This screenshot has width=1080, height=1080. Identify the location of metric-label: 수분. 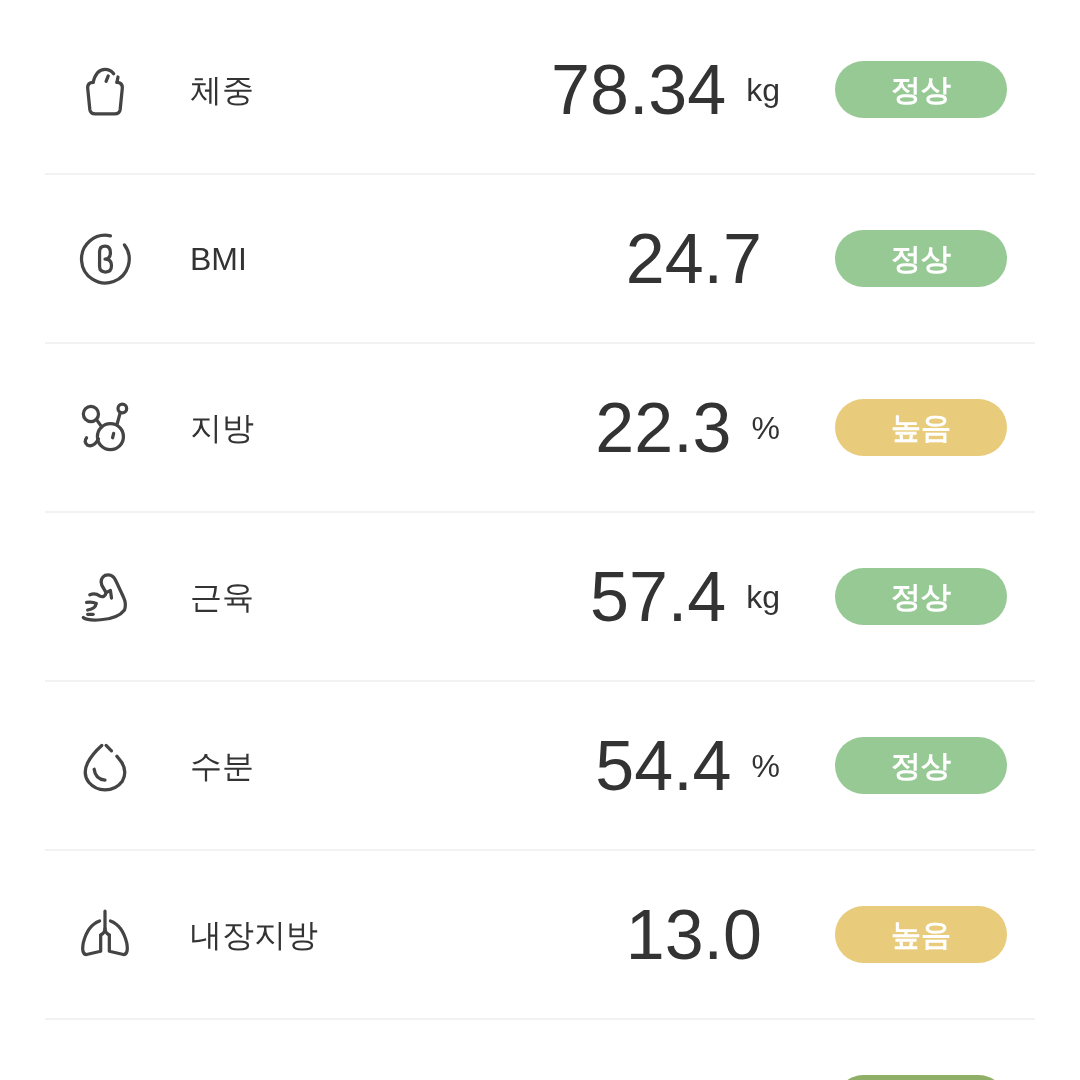
(222, 766).